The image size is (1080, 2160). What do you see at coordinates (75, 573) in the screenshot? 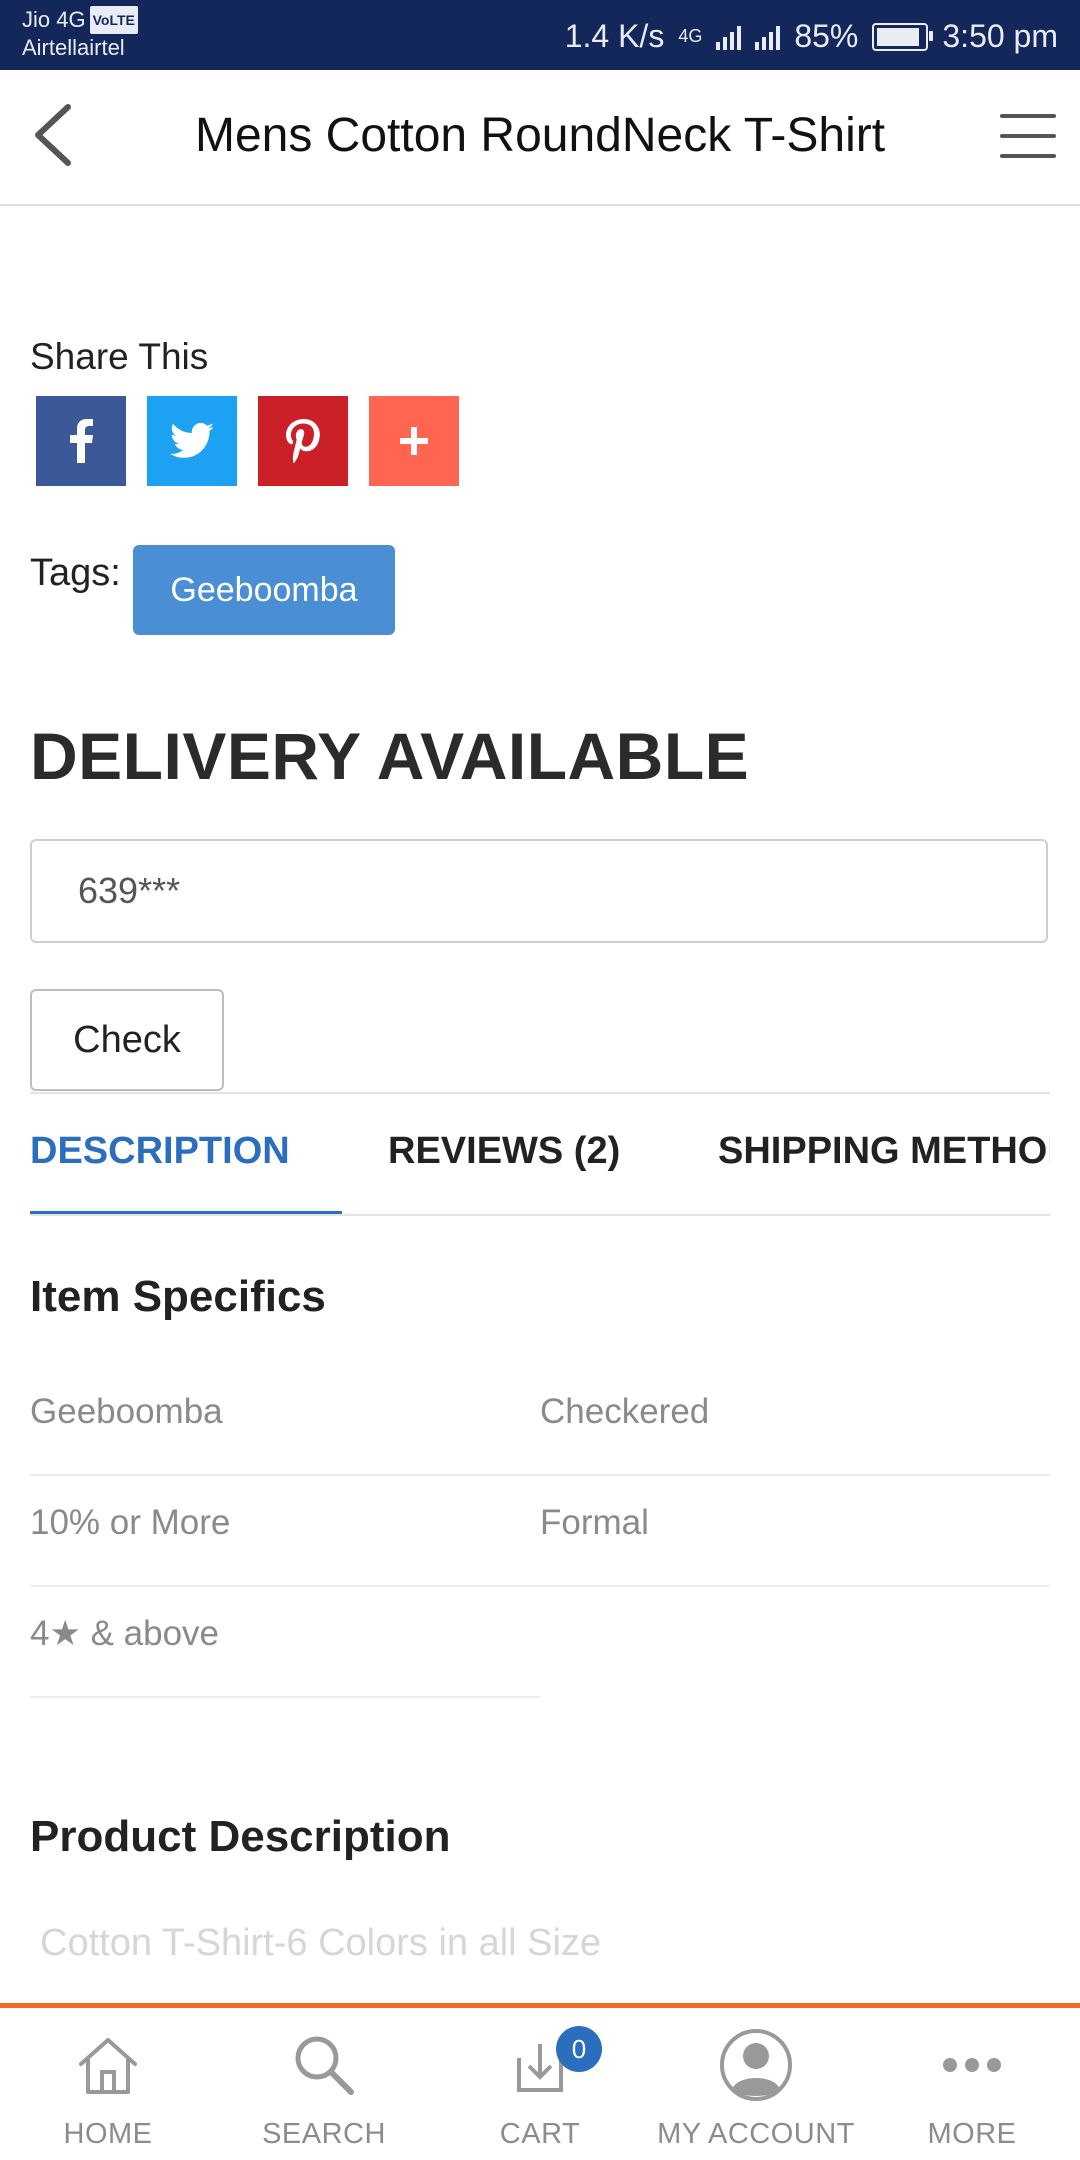
I see `tags-label: Tags:` at bounding box center [75, 573].